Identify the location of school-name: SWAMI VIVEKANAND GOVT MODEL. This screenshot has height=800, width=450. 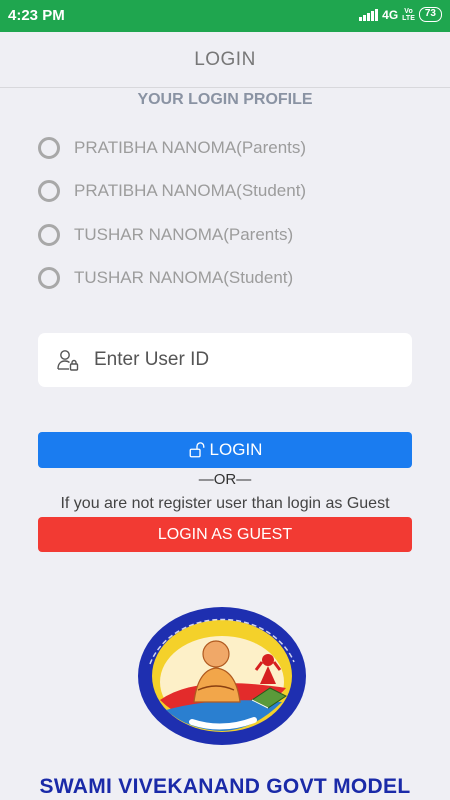
(225, 786).